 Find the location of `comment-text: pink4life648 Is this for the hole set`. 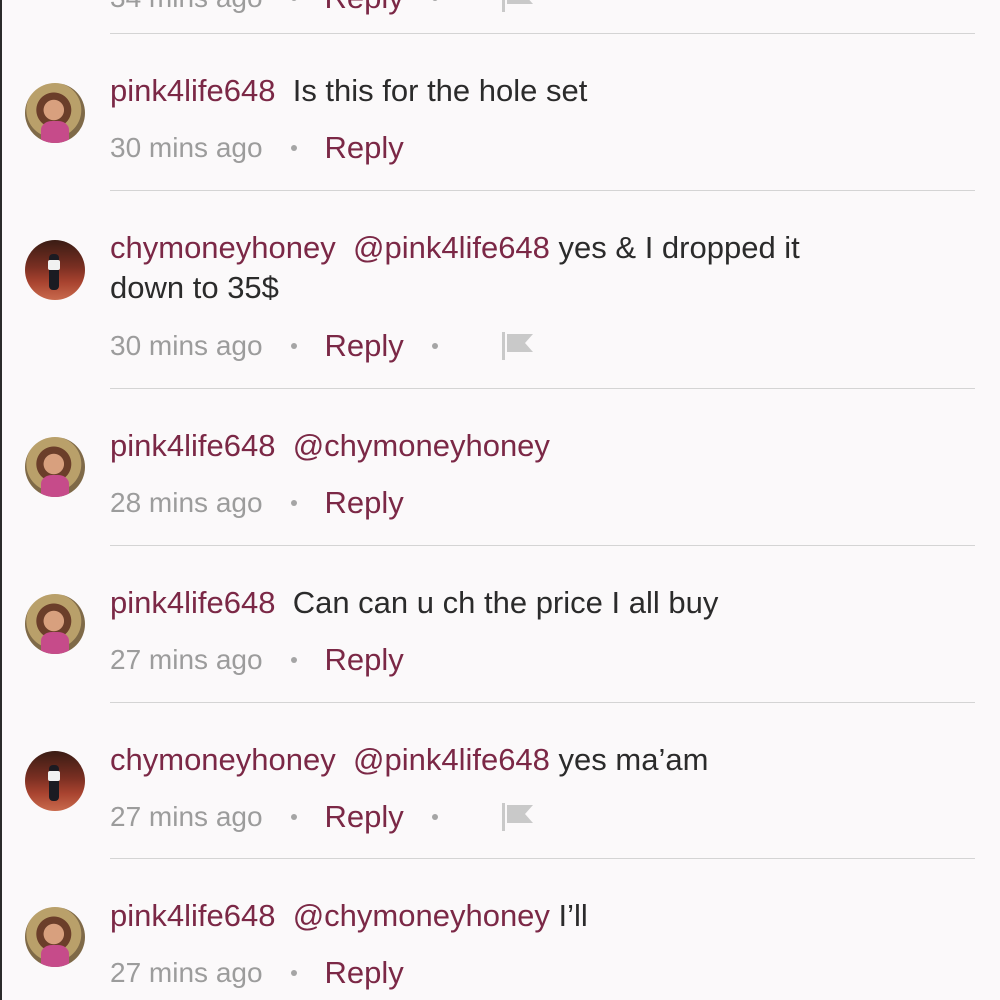

comment-text: pink4life648 Is this for the hole set is located at coordinates (525, 91).